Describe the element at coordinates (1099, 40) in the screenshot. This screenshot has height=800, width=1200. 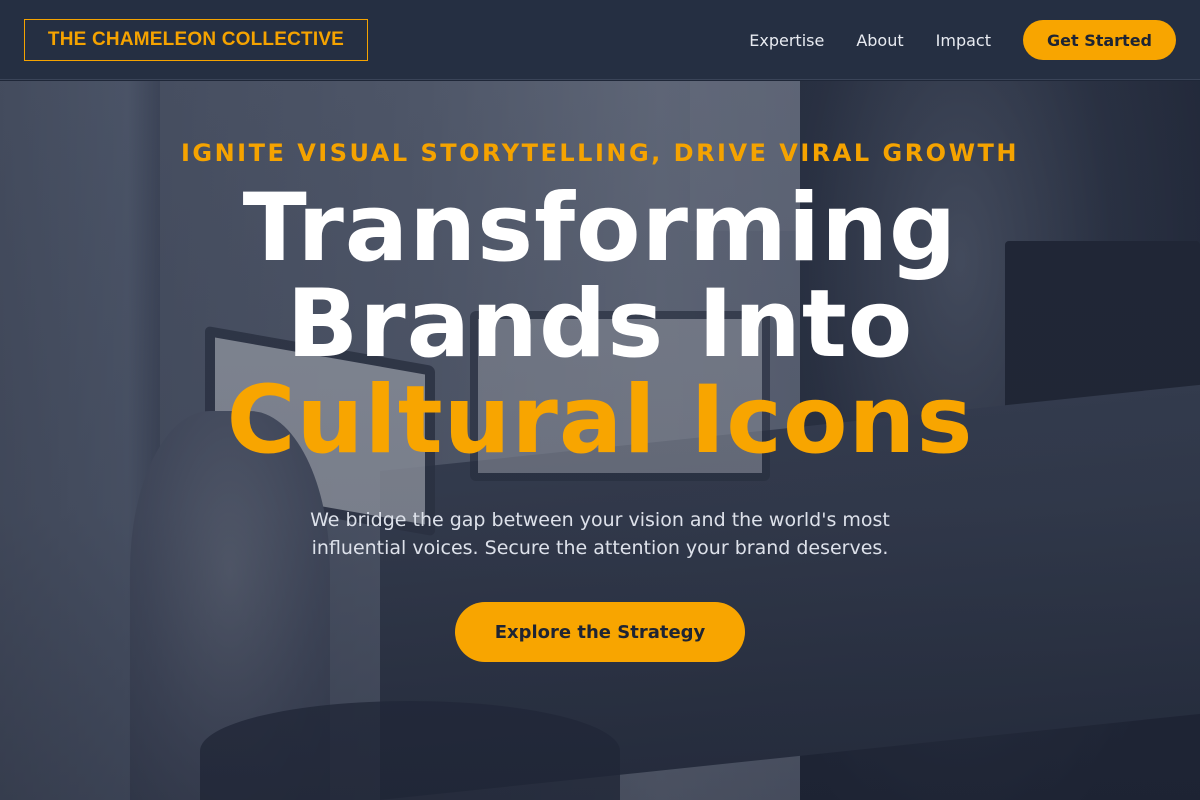
I see `get-started-button: Get Started` at that location.